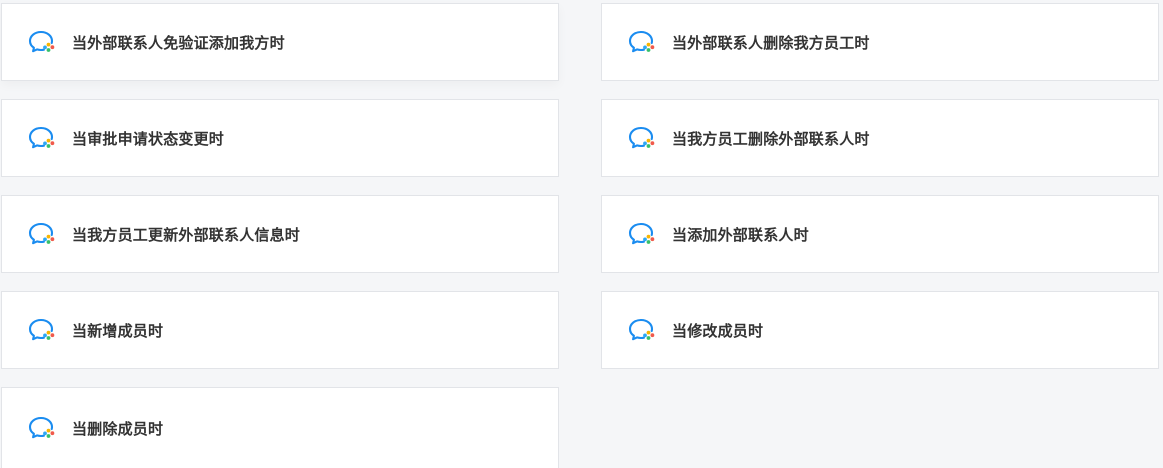  I want to click on event-card-external-contact-add-no-verify: 当外部联系人免验证添加我方时, so click(280, 42).